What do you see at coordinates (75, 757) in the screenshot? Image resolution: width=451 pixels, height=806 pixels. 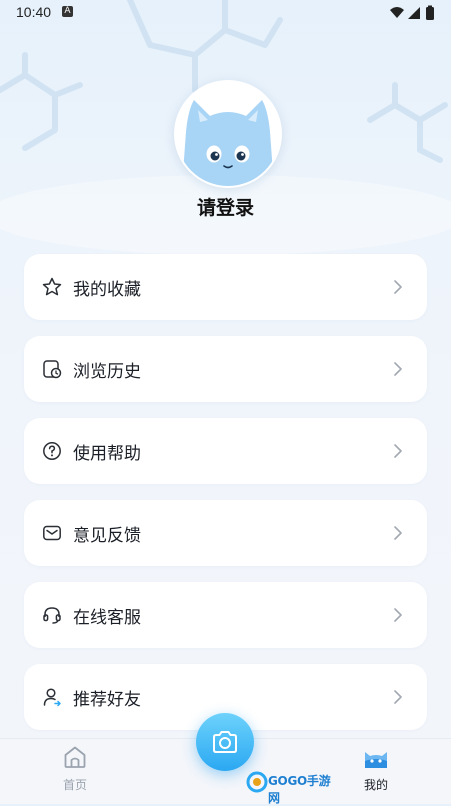 I see `home-icon` at bounding box center [75, 757].